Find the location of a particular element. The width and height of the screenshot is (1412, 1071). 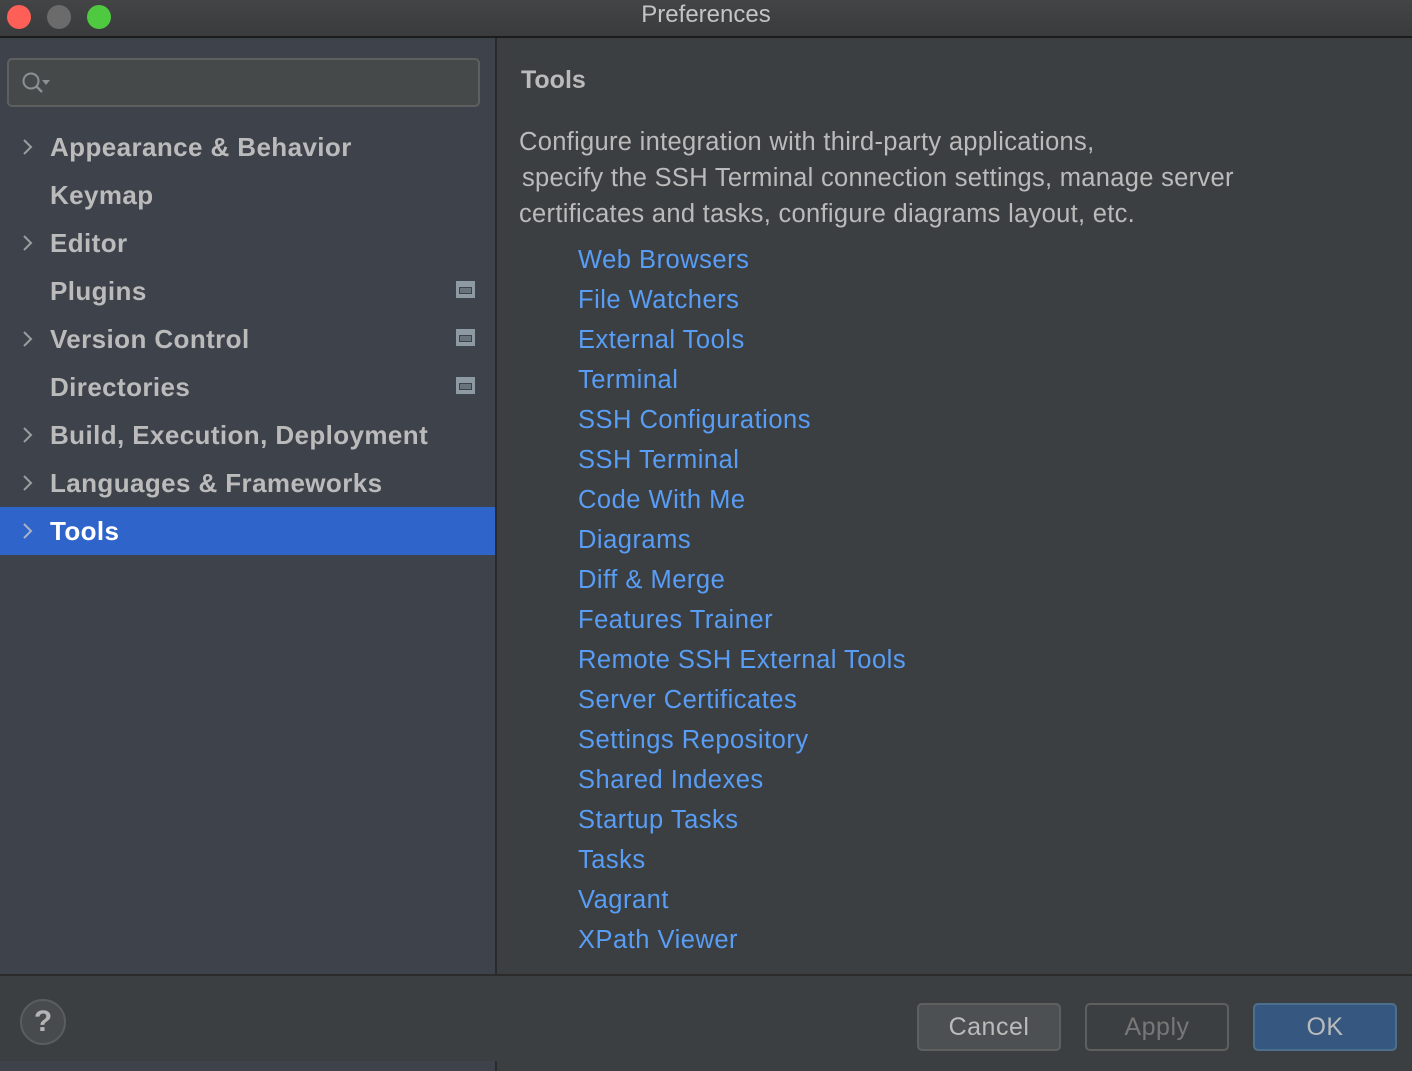

title-bar: Preferences is located at coordinates (706, 19).